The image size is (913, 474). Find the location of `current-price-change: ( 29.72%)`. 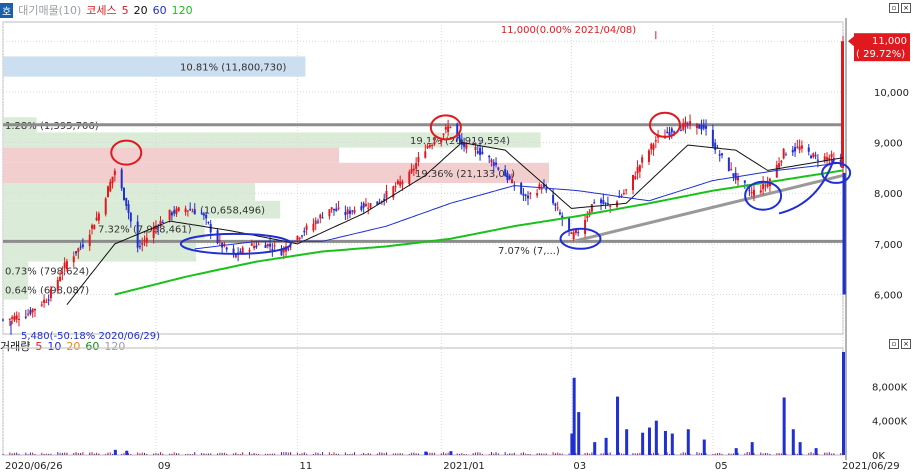

current-price-change: ( 29.72%) is located at coordinates (880, 54).